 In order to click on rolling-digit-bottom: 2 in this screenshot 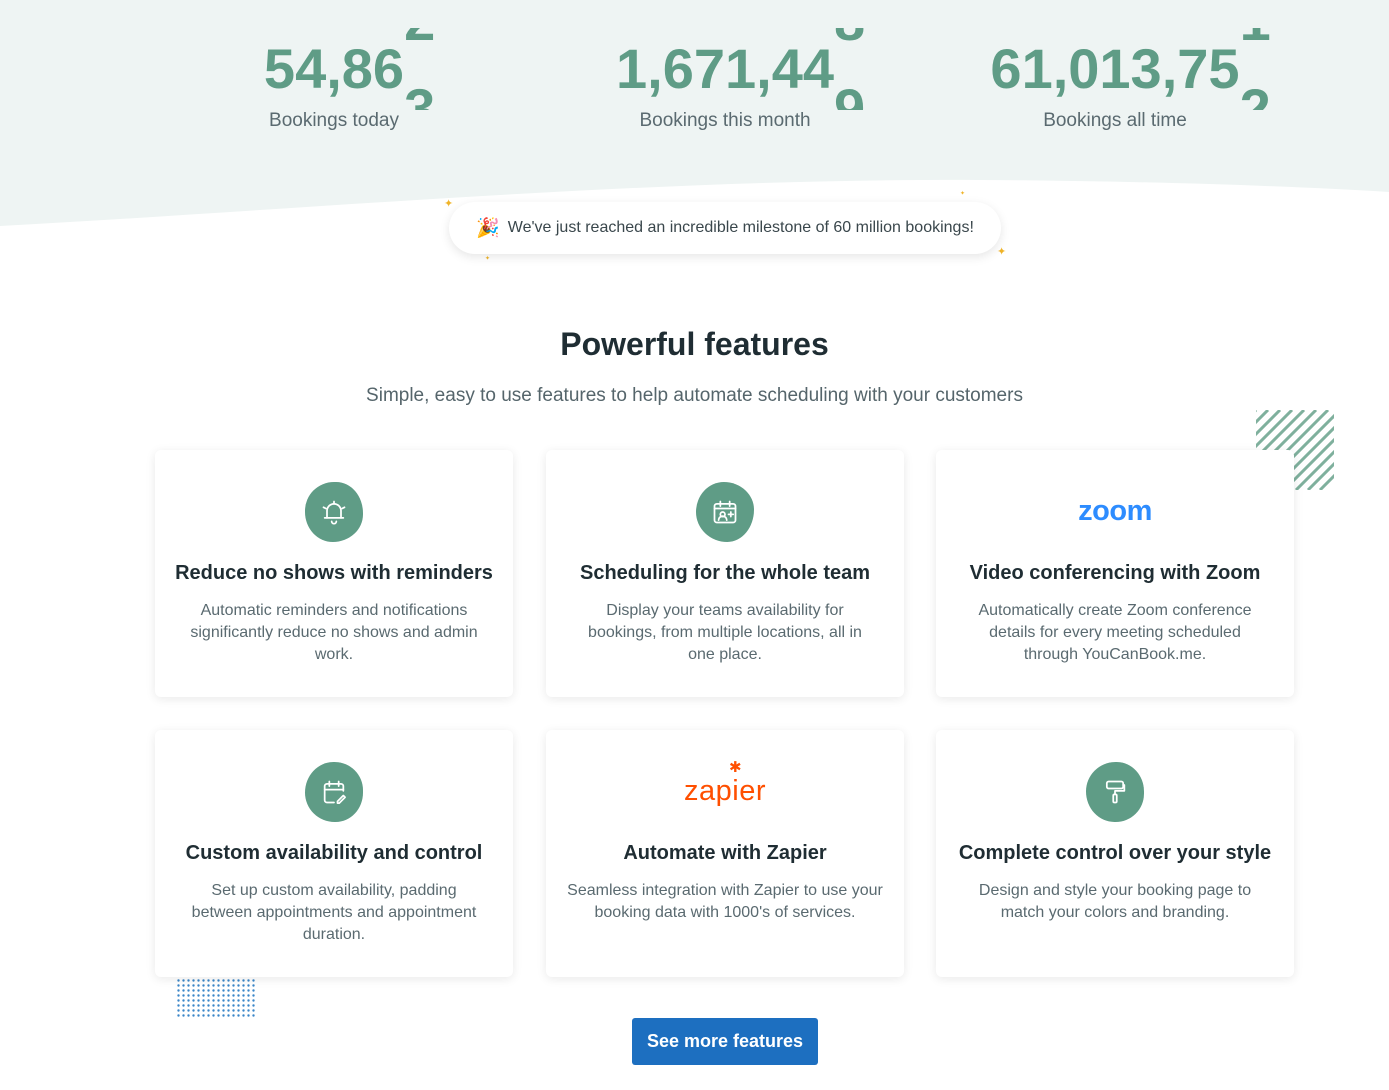, I will do `click(1255, 93)`.